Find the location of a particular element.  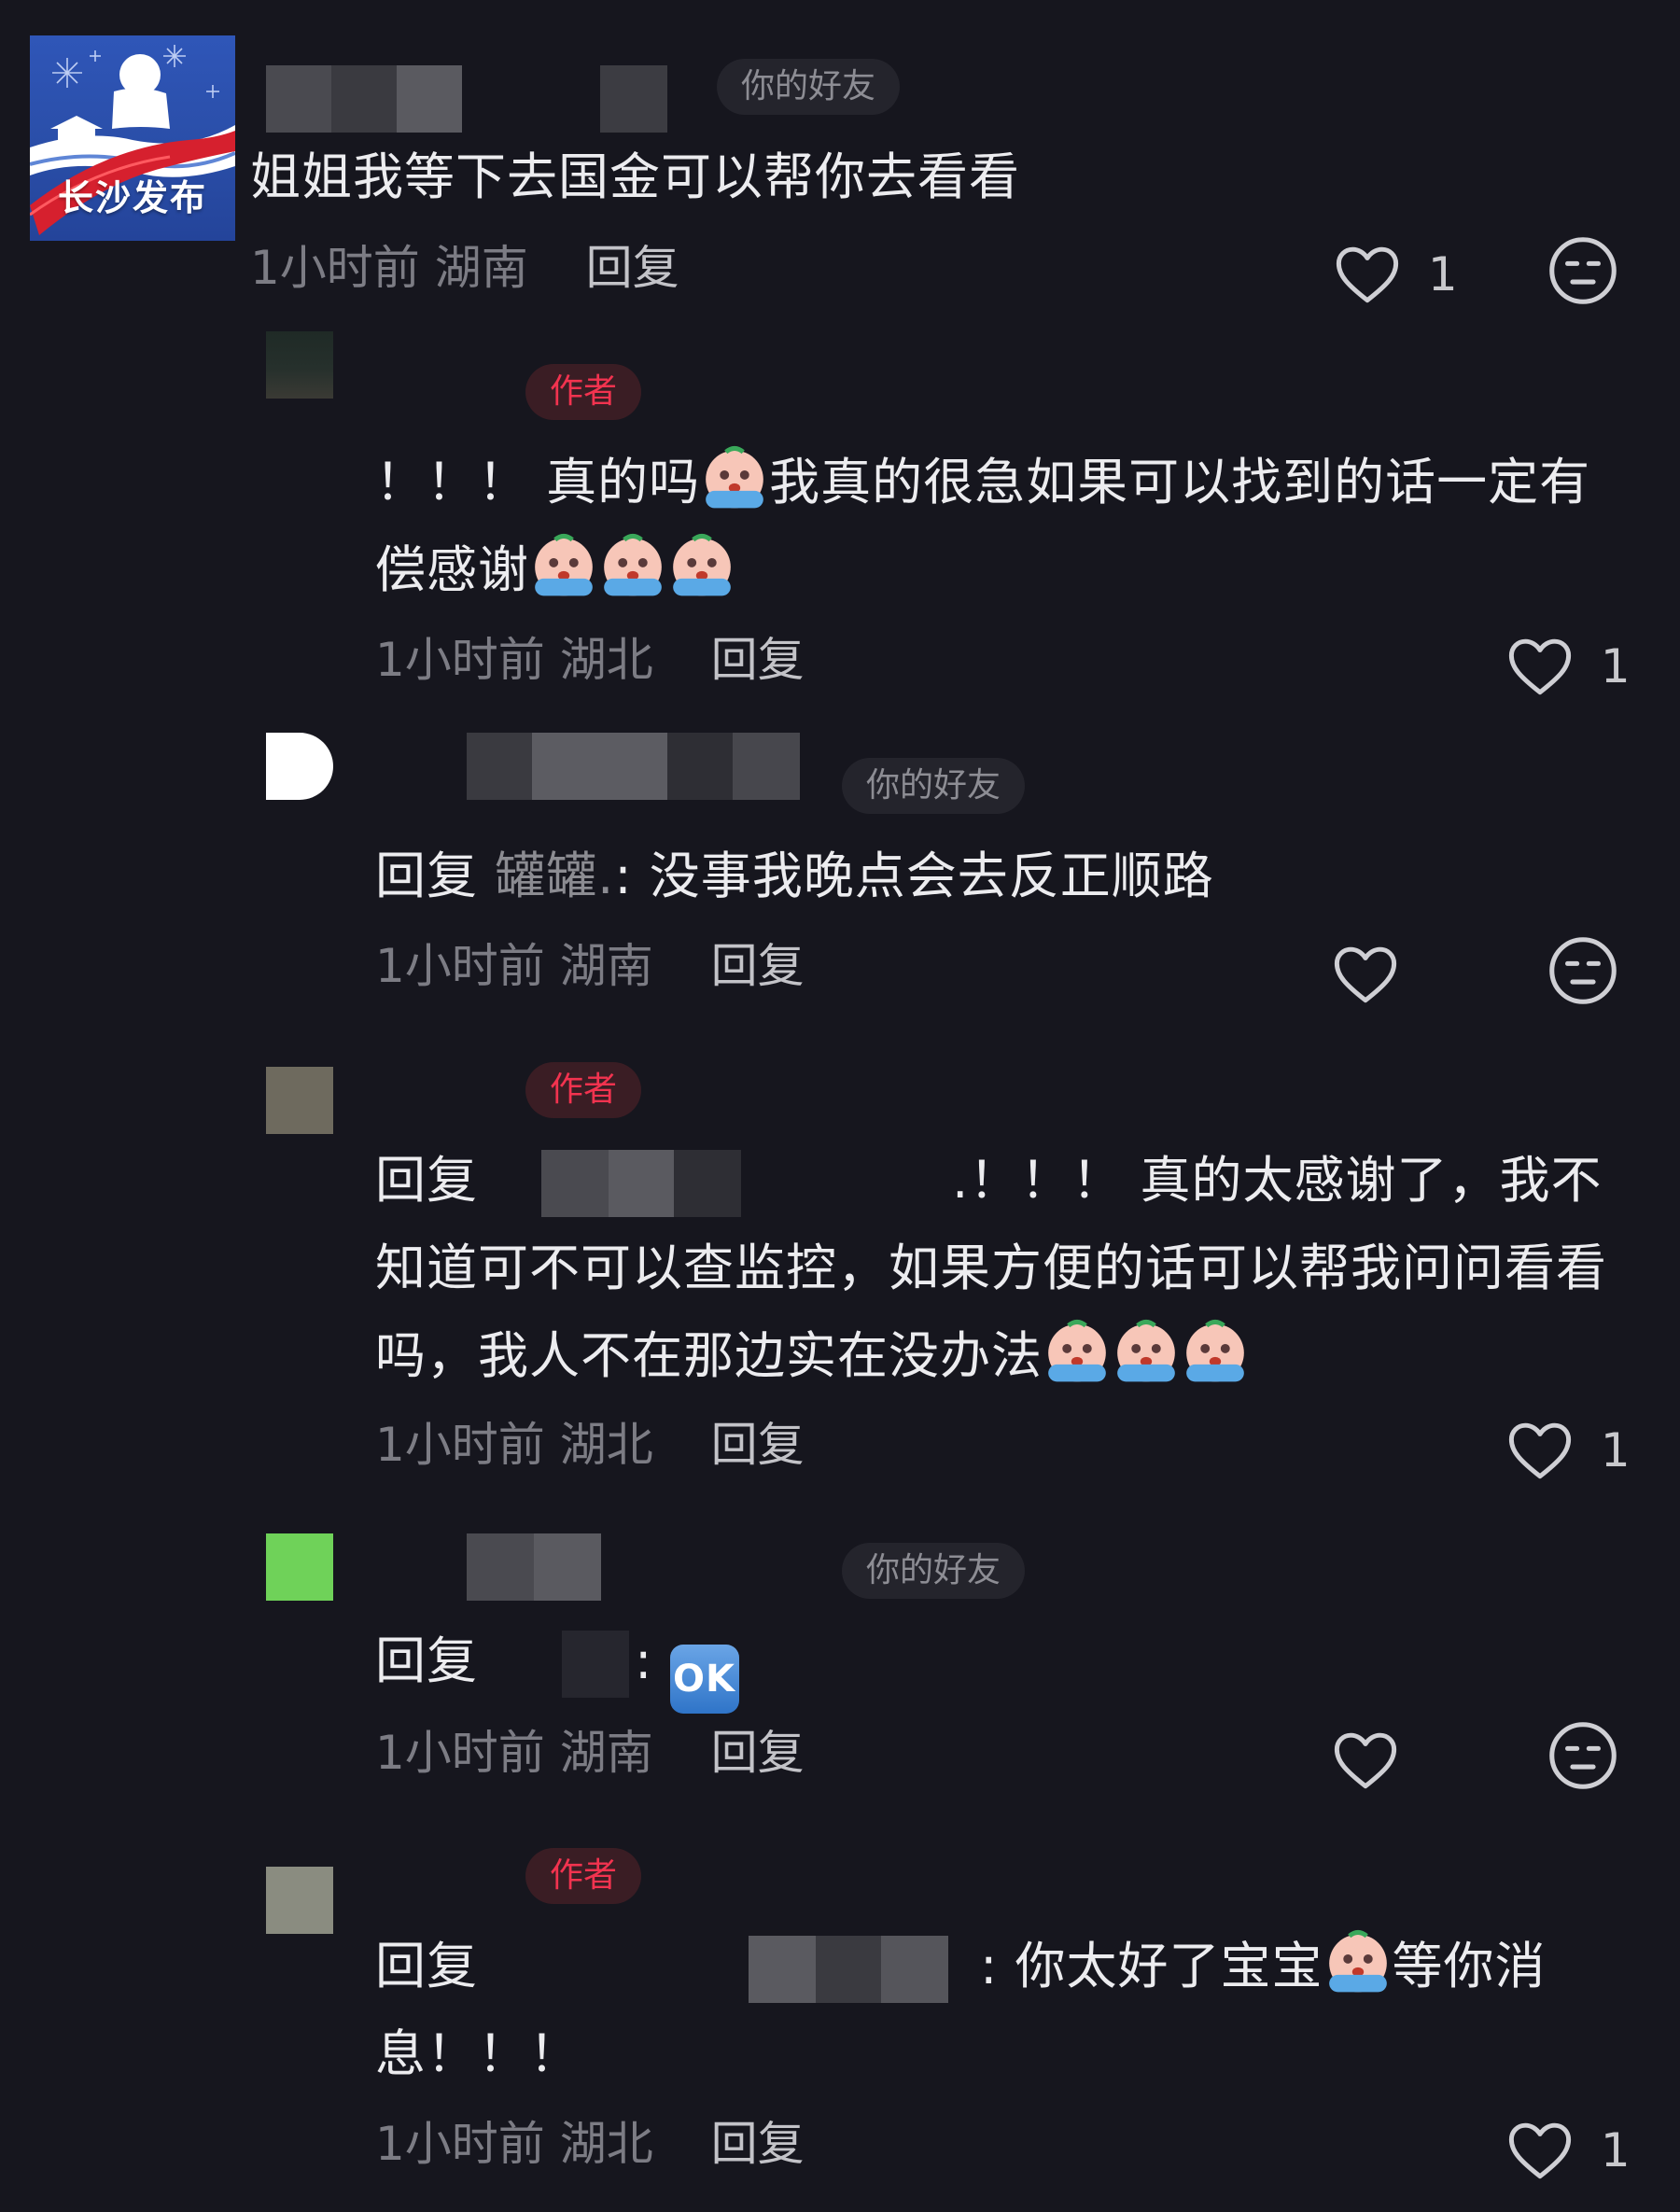

comment-text-part: : 你太好了宝宝 is located at coordinates (1151, 1966).